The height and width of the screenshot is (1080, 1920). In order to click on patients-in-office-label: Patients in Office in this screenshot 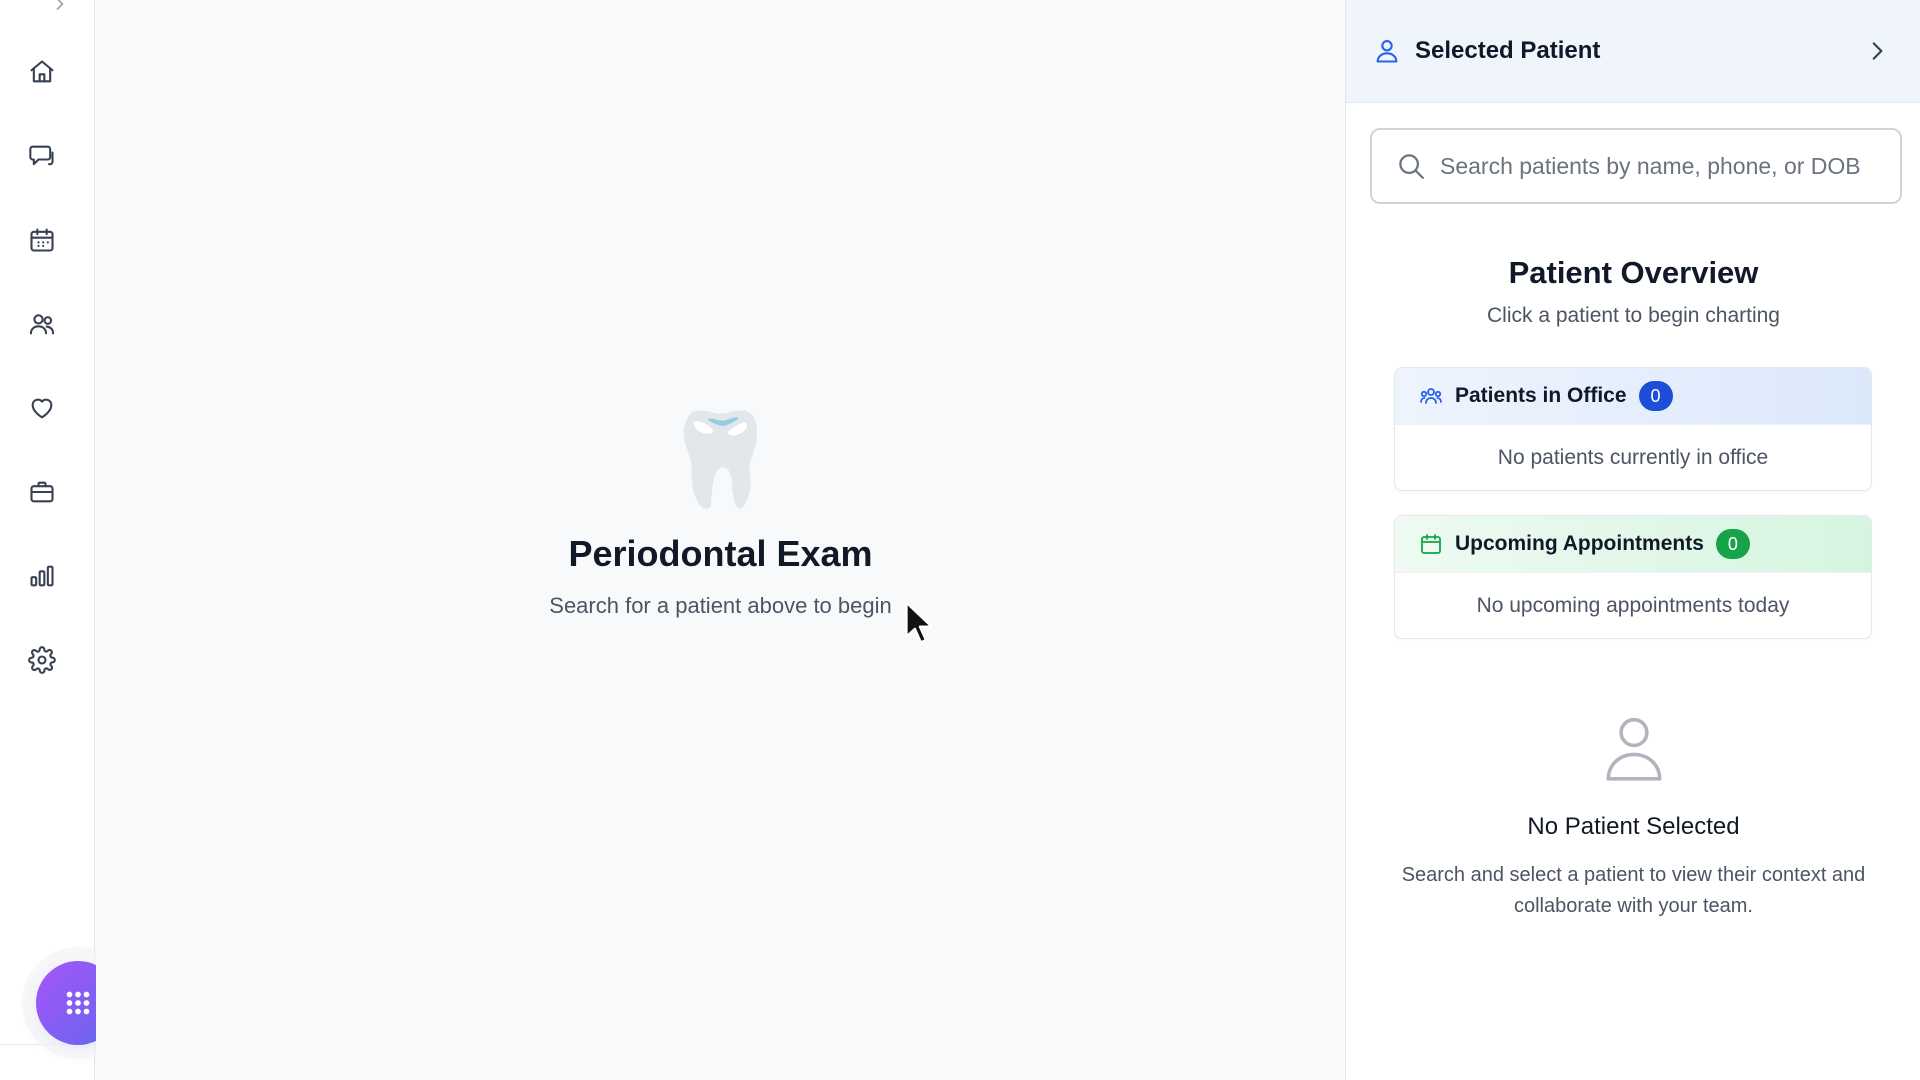, I will do `click(1541, 395)`.